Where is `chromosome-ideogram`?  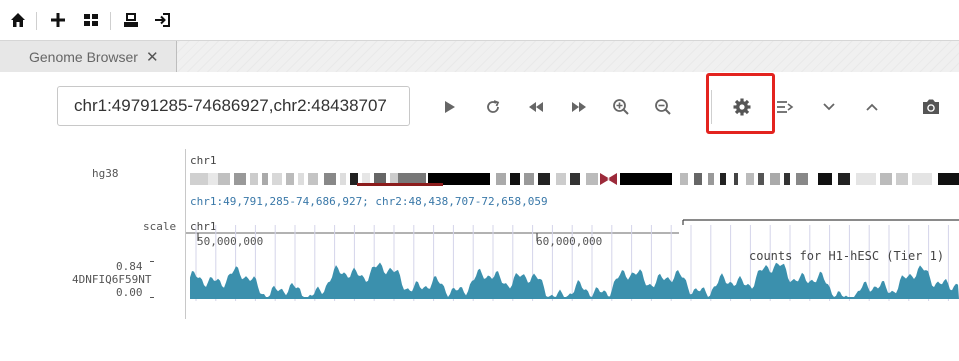
chromosome-ideogram is located at coordinates (574, 179).